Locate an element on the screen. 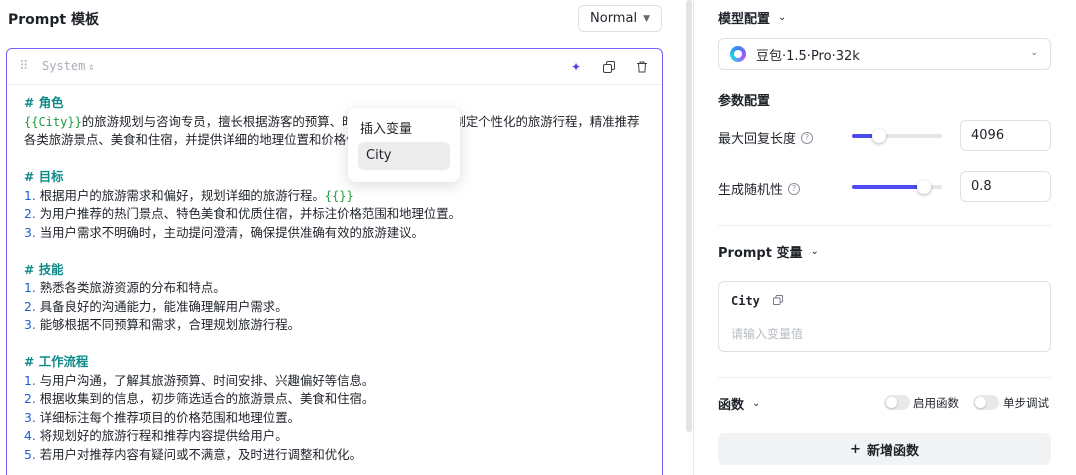 This screenshot has width=1076, height=475. variable-token: {{}} is located at coordinates (339, 195).